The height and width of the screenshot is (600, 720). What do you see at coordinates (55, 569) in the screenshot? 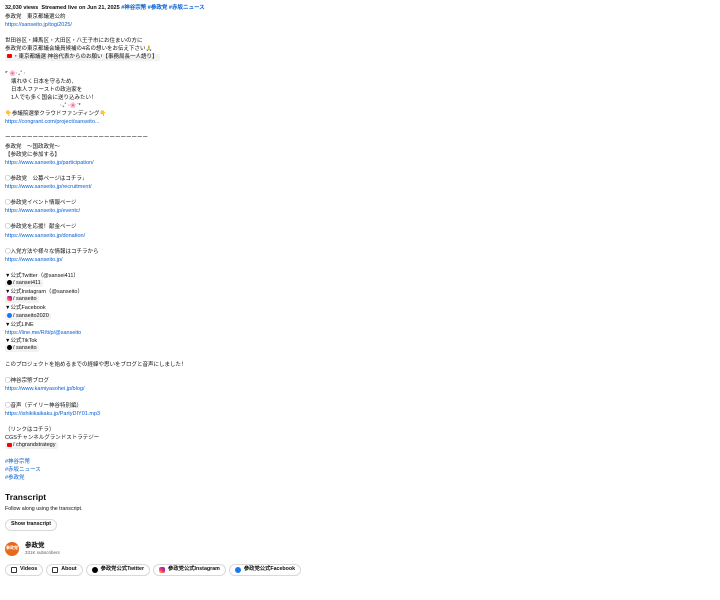
I see `info-icon` at bounding box center [55, 569].